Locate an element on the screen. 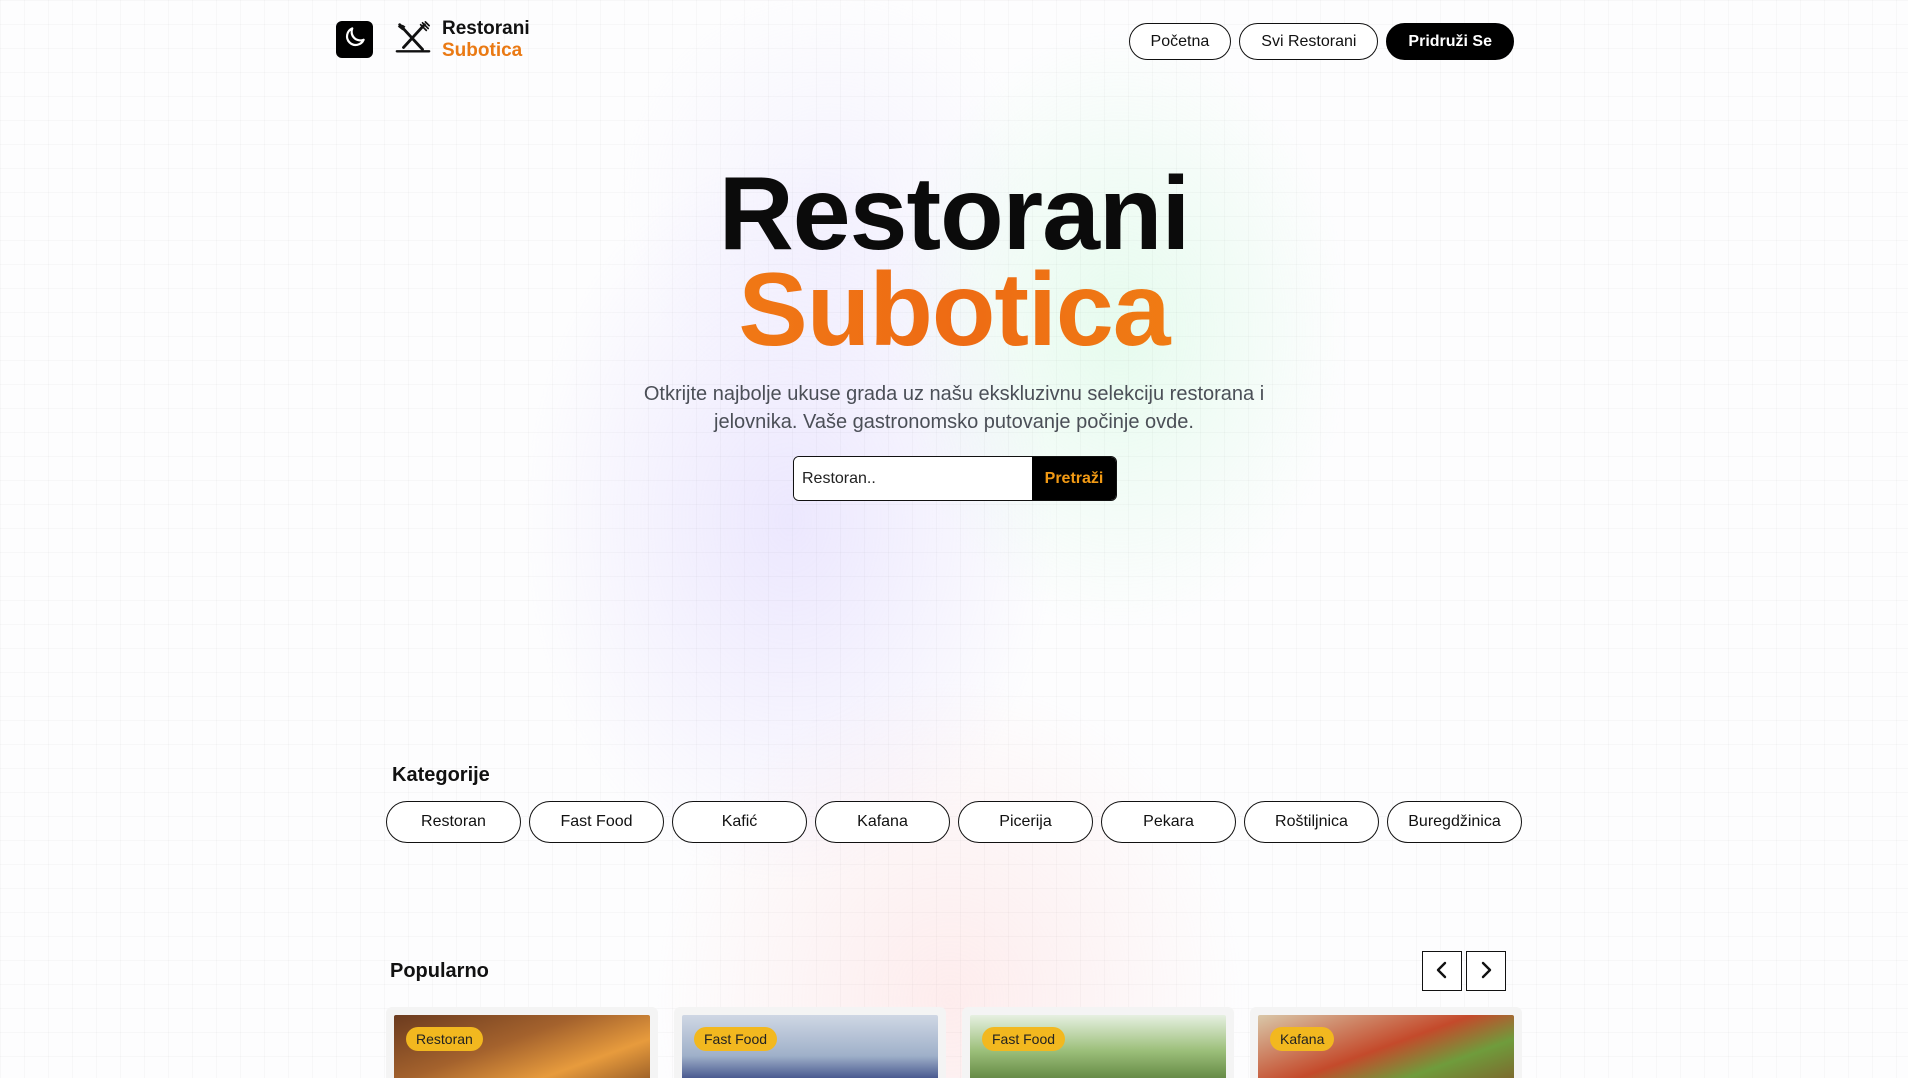  carousel-next-button is located at coordinates (1486, 971).